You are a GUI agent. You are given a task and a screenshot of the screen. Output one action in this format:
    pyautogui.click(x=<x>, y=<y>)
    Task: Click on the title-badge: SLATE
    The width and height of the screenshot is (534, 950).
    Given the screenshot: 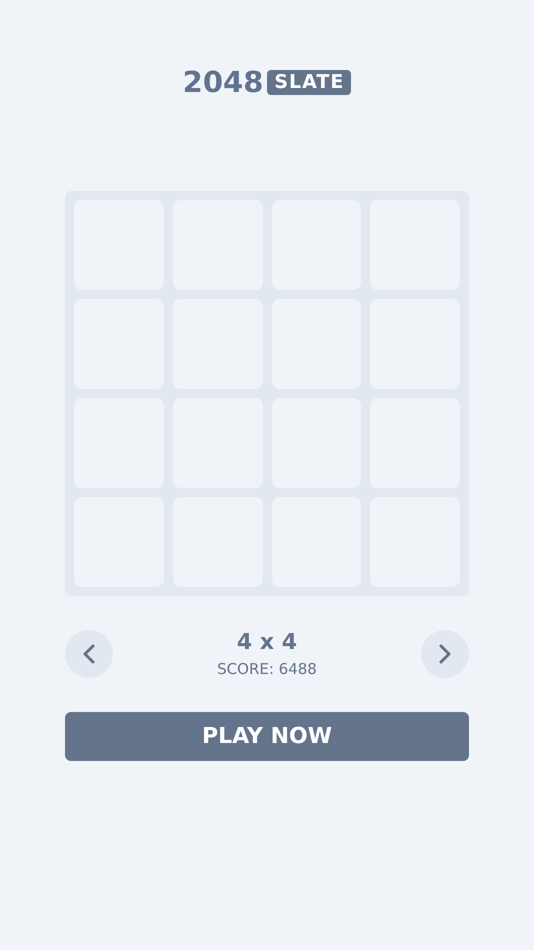 What is the action you would take?
    pyautogui.click(x=309, y=82)
    